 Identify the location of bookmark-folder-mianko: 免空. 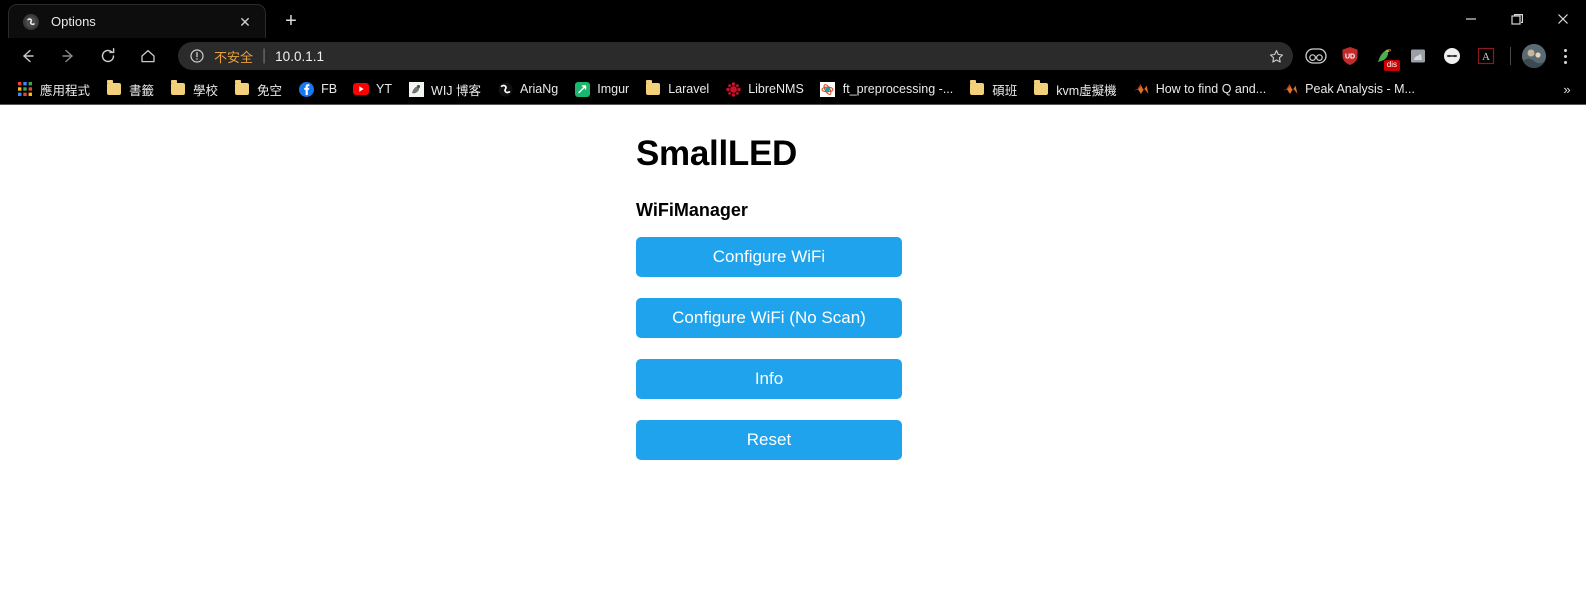
(258, 89).